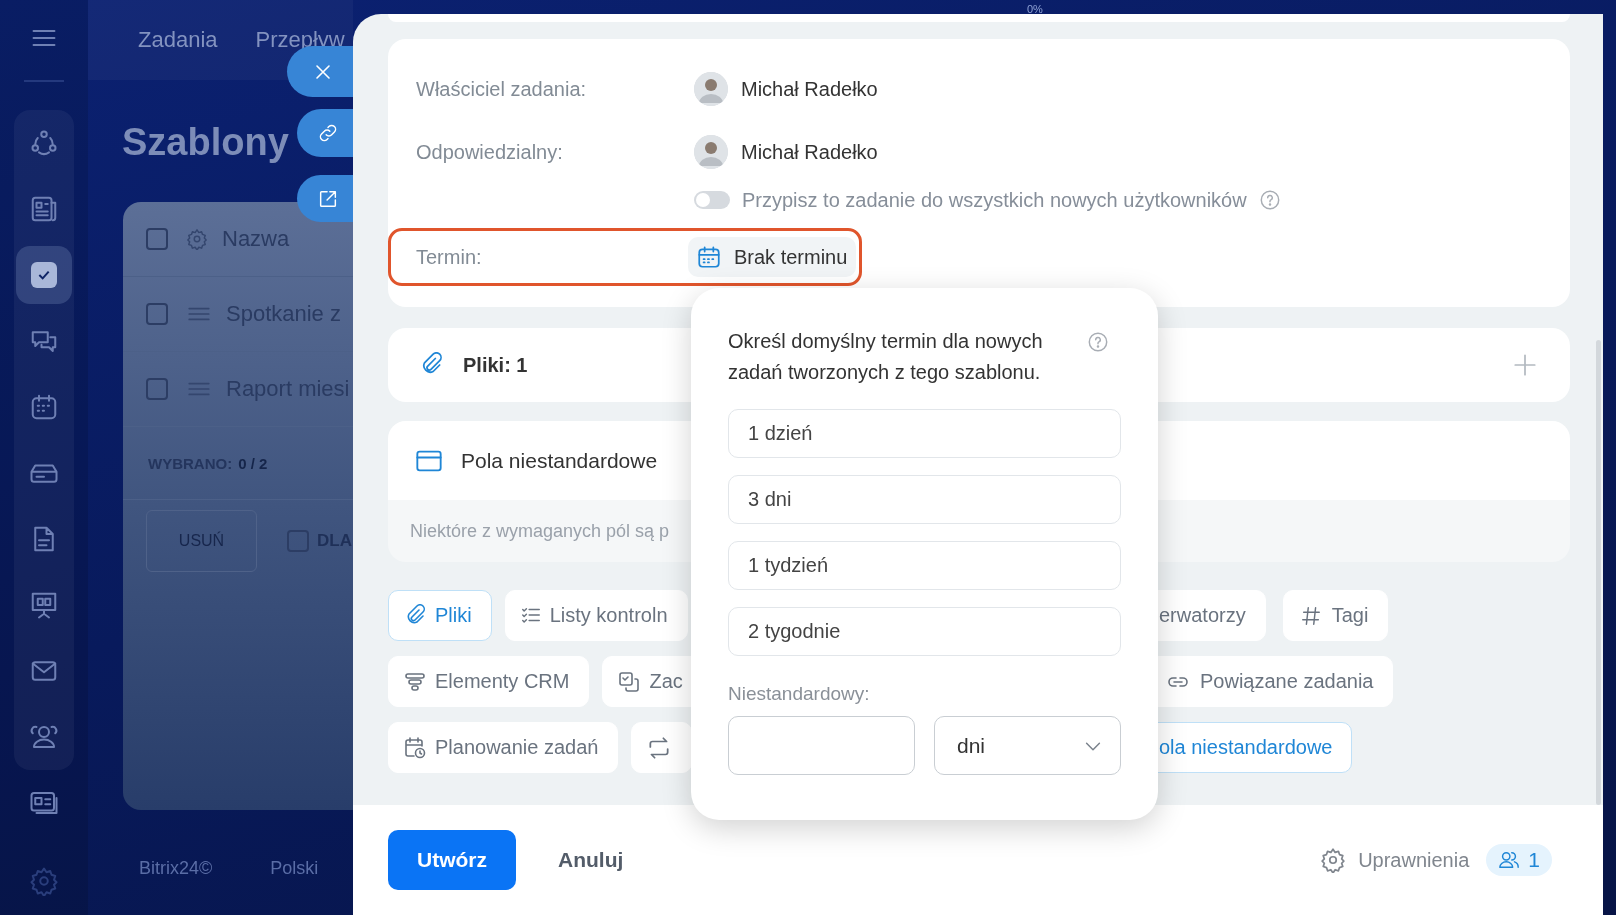  I want to click on field-label: Właściciel zadania:, so click(502, 89).